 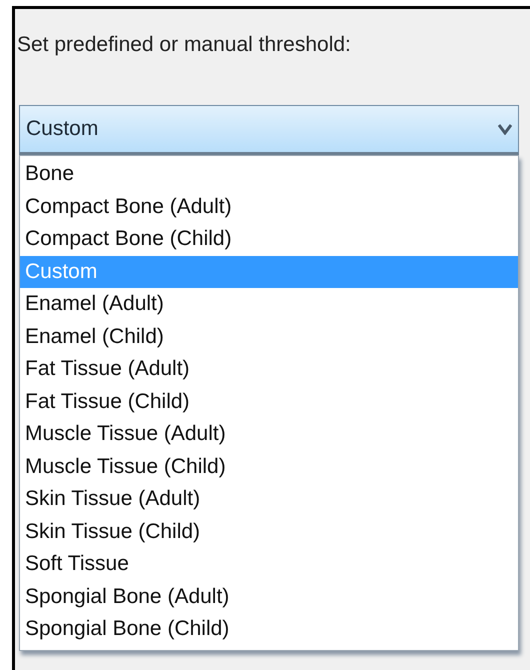 What do you see at coordinates (269, 629) in the screenshot?
I see `option-item: Spongial Bone (Child)` at bounding box center [269, 629].